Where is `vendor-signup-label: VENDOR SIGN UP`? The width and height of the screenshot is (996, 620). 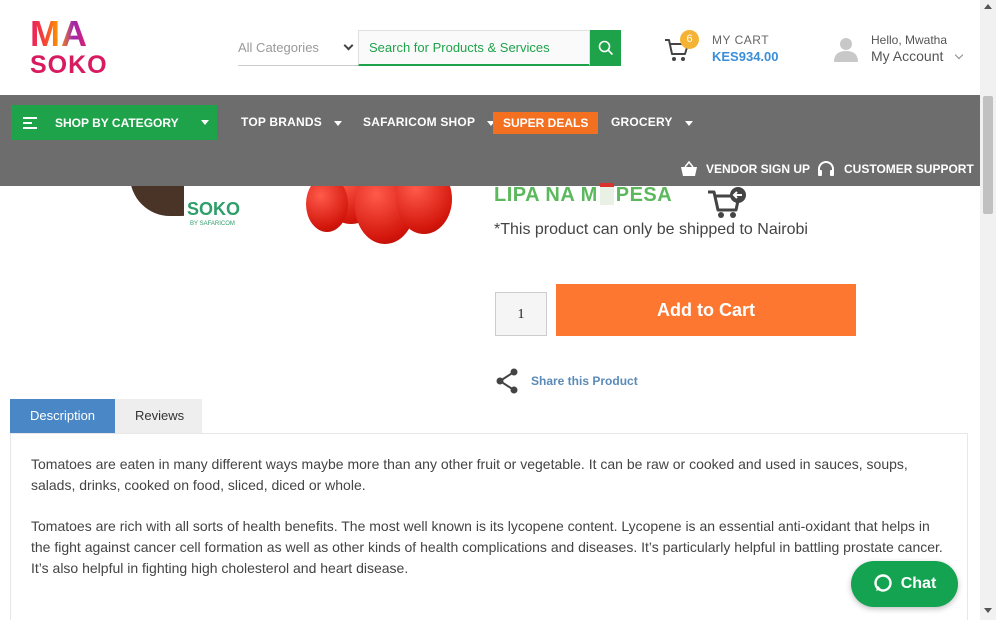
vendor-signup-label: VENDOR SIGN UP is located at coordinates (758, 169).